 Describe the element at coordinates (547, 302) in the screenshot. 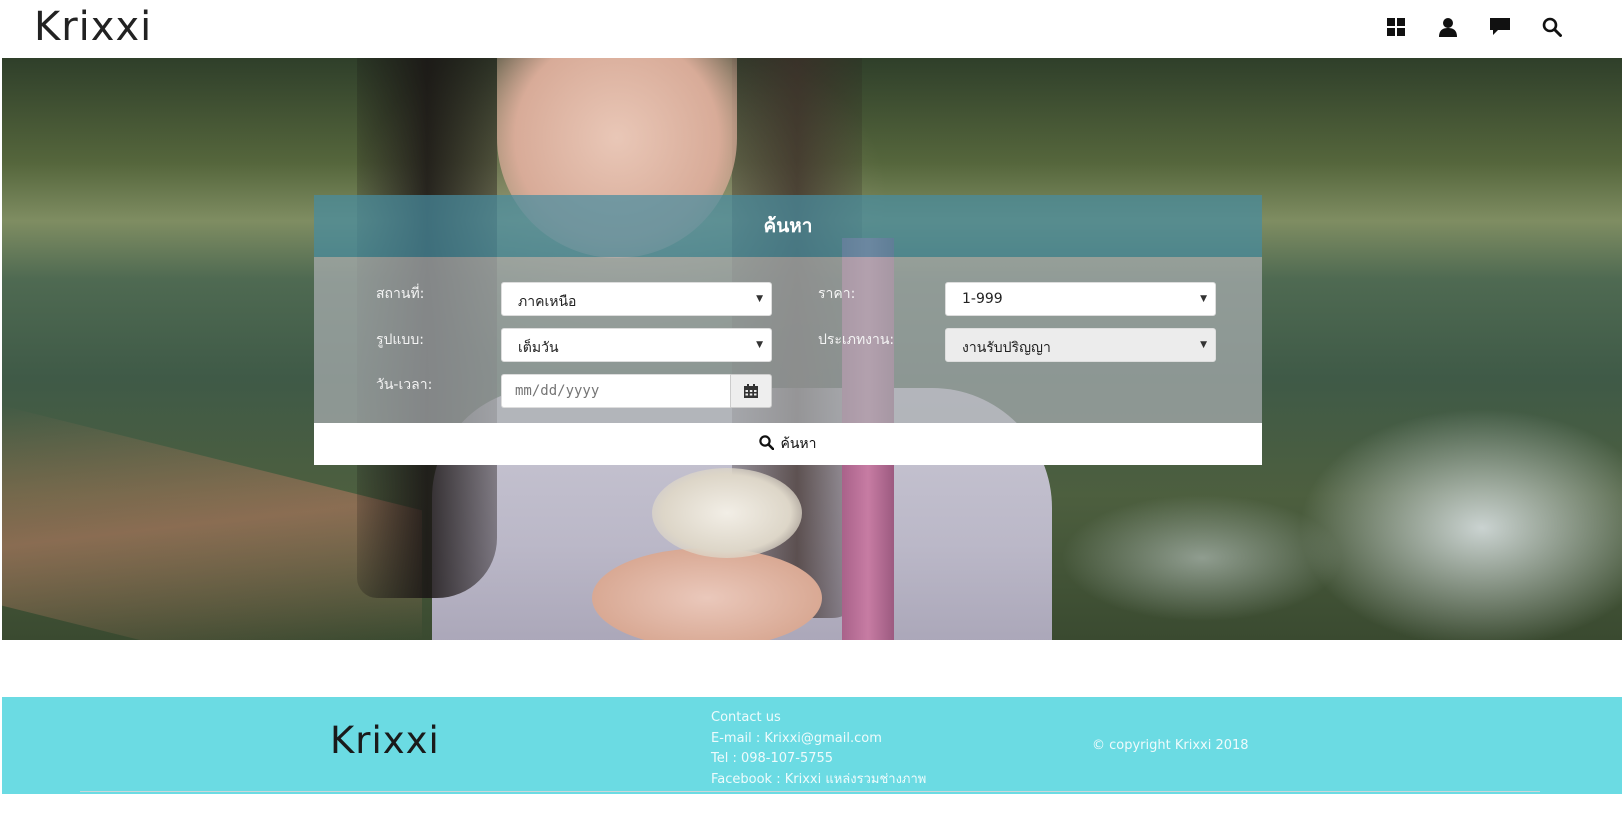

I see `location-select-value: ภาคเหนือ` at that location.